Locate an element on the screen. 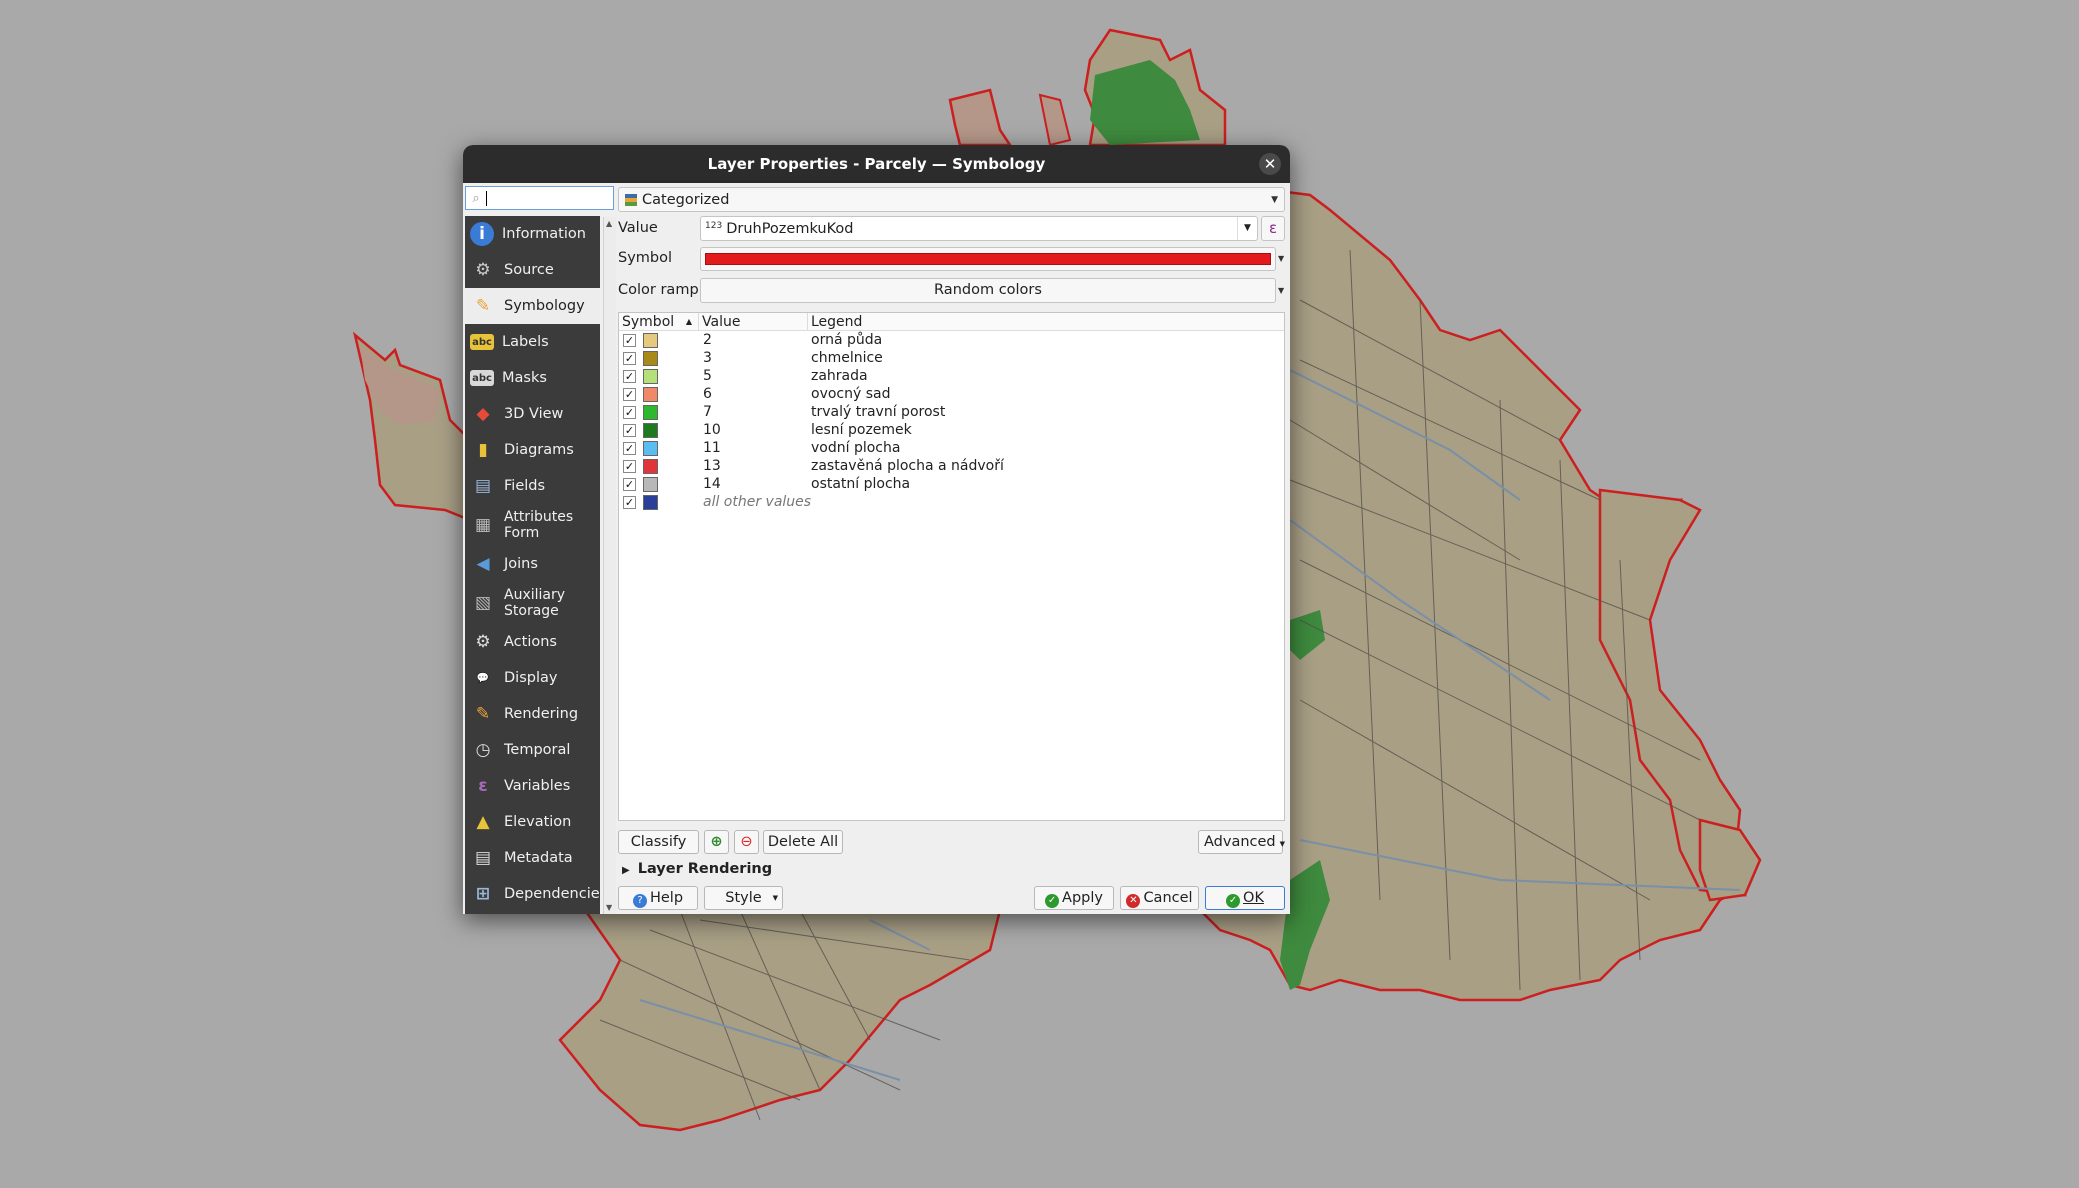 Image resolution: width=2079 pixels, height=1188 pixels. sidebar-item-auxiliary-storage: ▧ Auxiliary Storage is located at coordinates (532, 603).